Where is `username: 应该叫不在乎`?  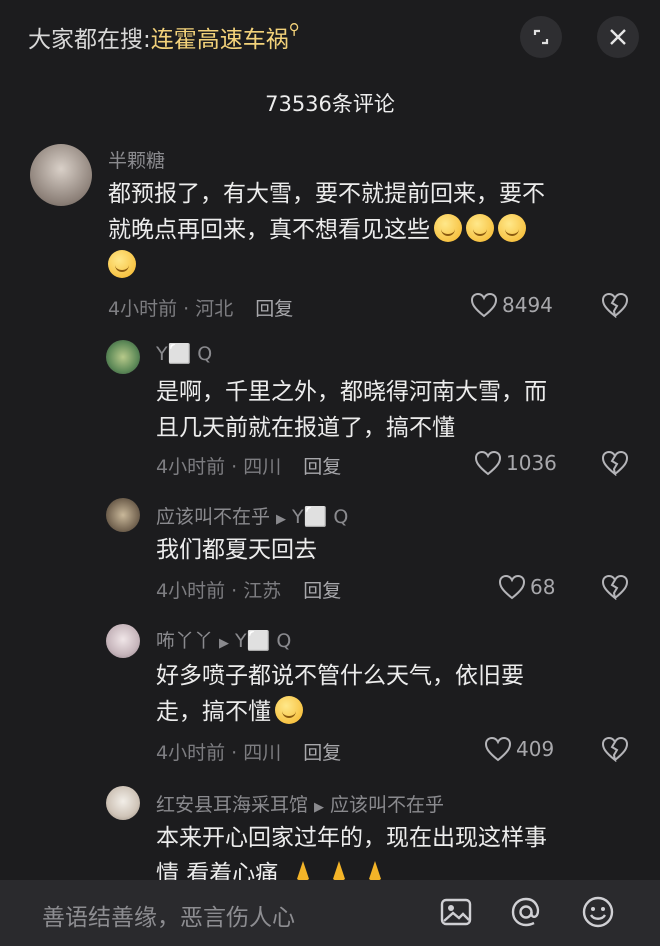
username: 应该叫不在乎 is located at coordinates (213, 517).